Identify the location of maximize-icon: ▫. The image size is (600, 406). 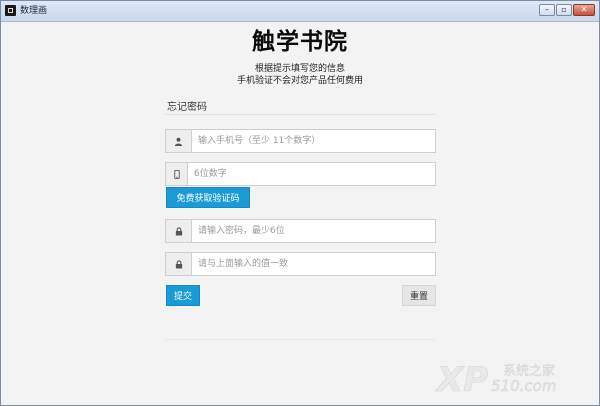
(564, 9).